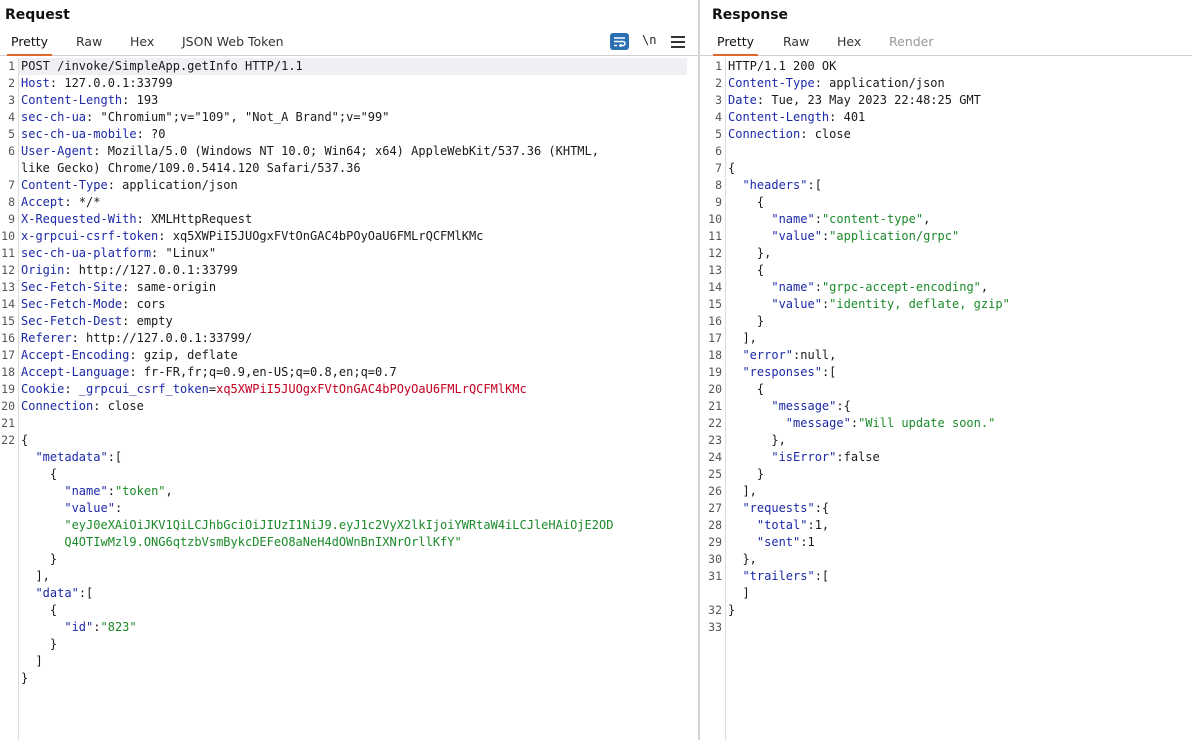 This screenshot has height=740, width=1192. Describe the element at coordinates (136, 338) in the screenshot. I see `request-line-code: Referer: http://127.0.0.1:33799/` at that location.